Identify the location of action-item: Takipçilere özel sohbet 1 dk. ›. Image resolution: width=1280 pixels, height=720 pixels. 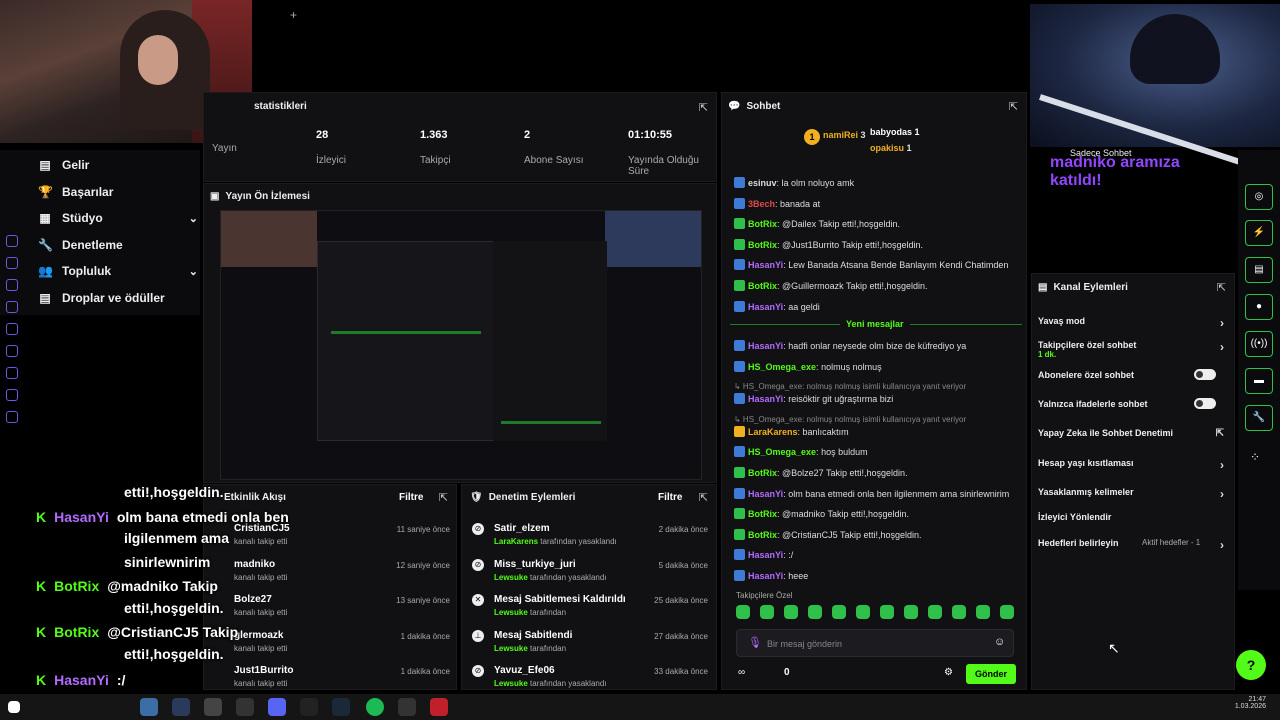
(1131, 349).